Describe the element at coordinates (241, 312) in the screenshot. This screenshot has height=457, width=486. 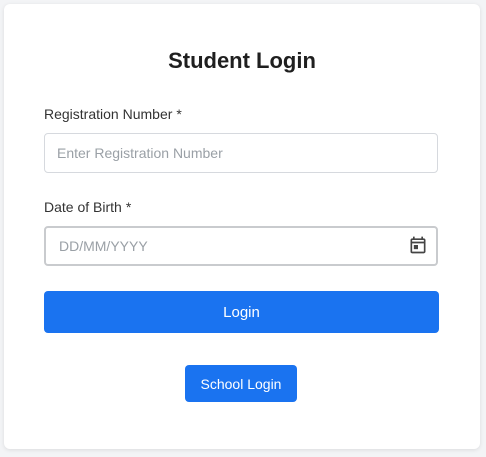
I see `login-button: Login` at that location.